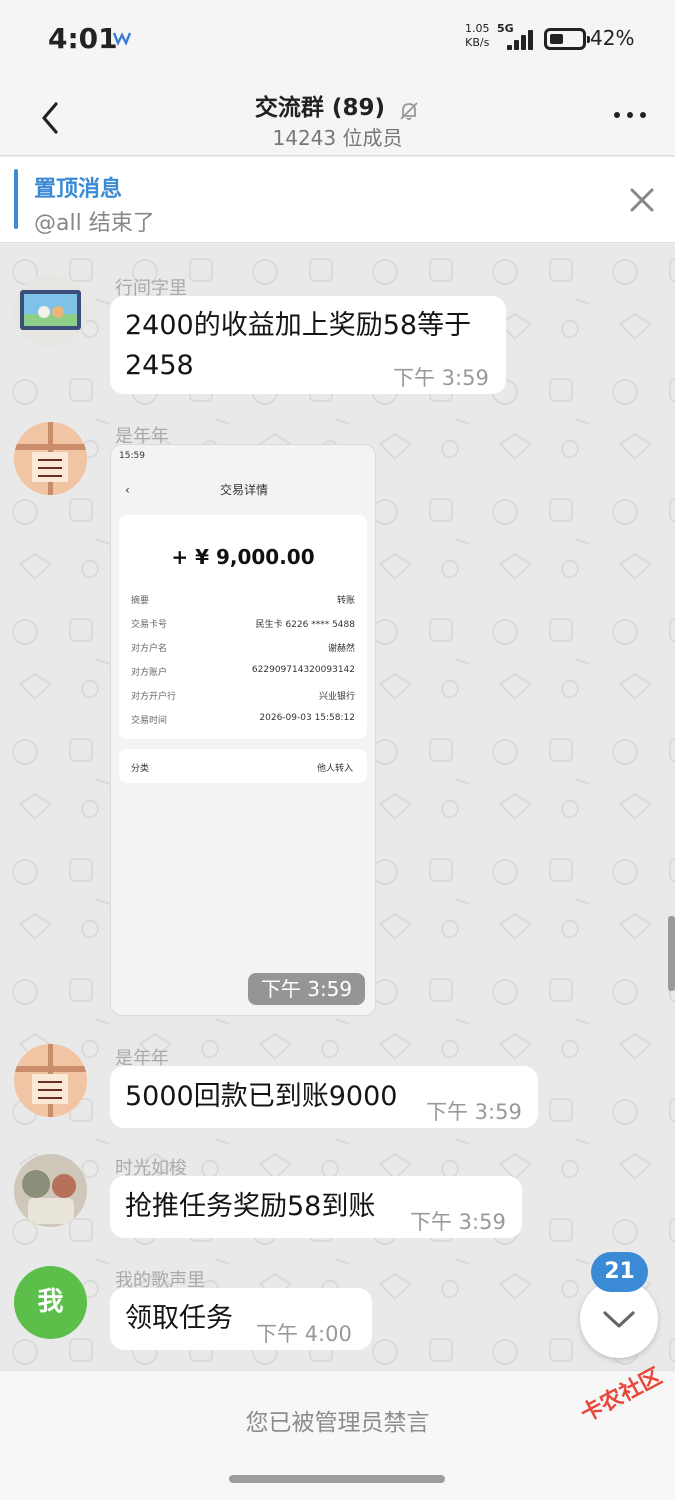 This screenshot has width=675, height=1500. Describe the element at coordinates (337, 1479) in the screenshot. I see `home-indicator` at that location.